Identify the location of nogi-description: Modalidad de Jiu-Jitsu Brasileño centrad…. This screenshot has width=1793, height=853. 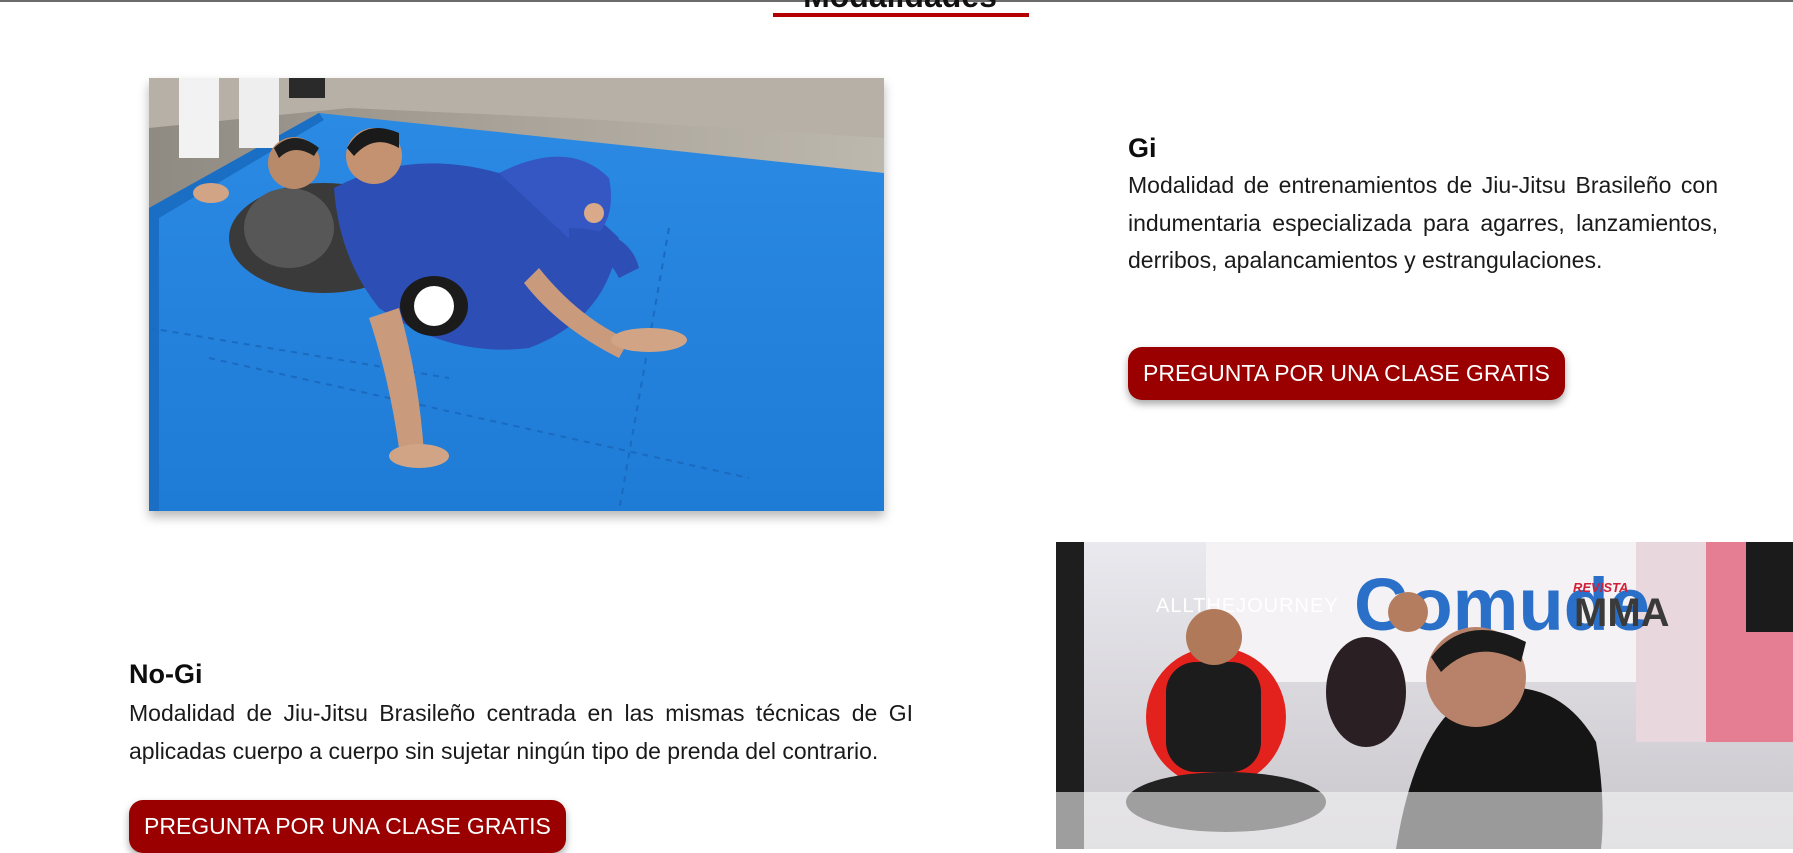
(521, 732).